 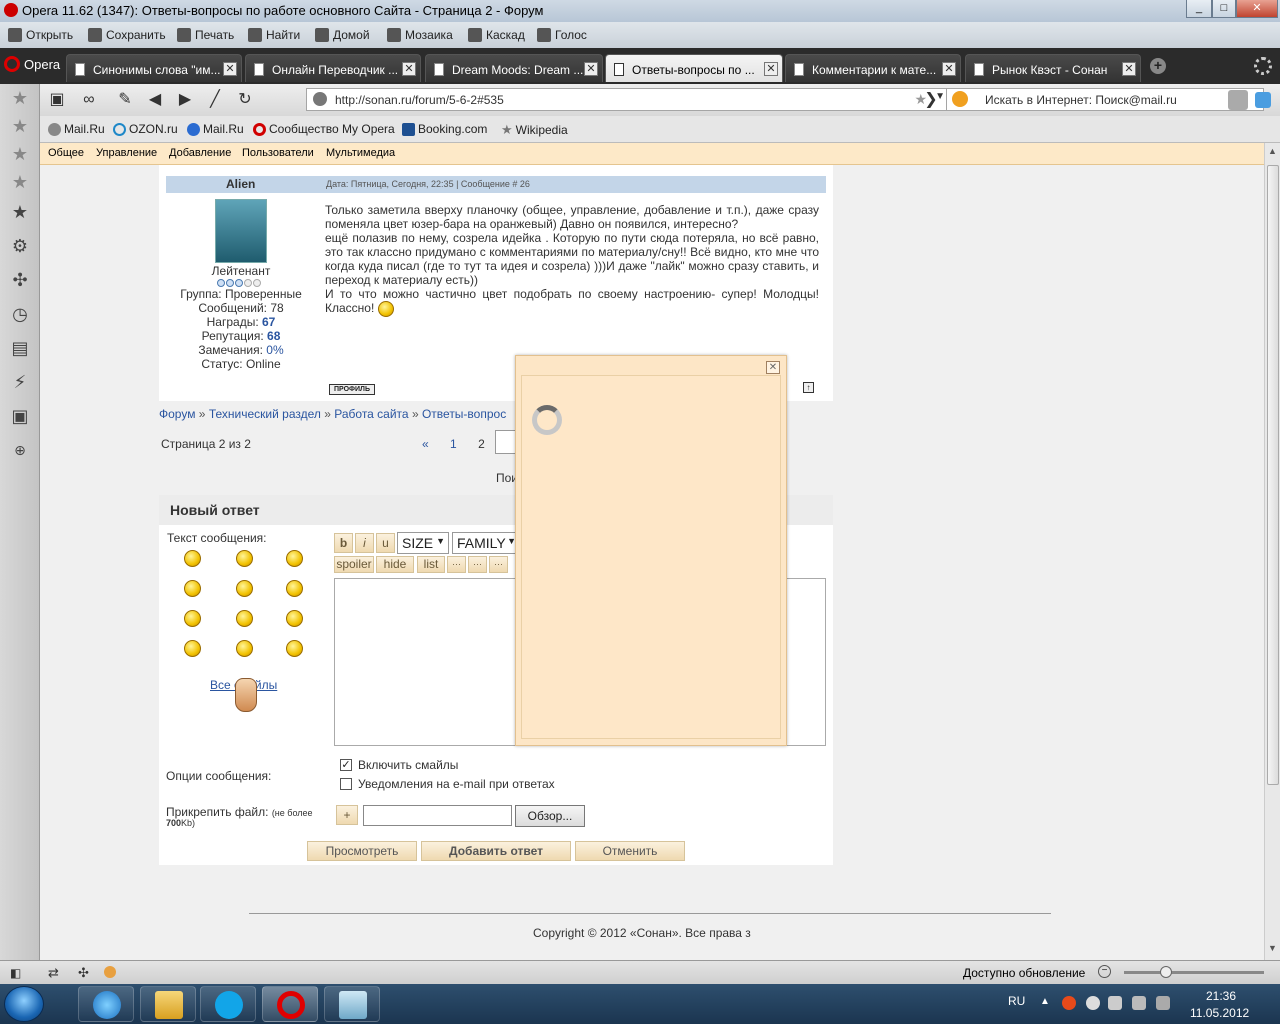 What do you see at coordinates (1163, 1003) in the screenshot?
I see `volume-tray-icon` at bounding box center [1163, 1003].